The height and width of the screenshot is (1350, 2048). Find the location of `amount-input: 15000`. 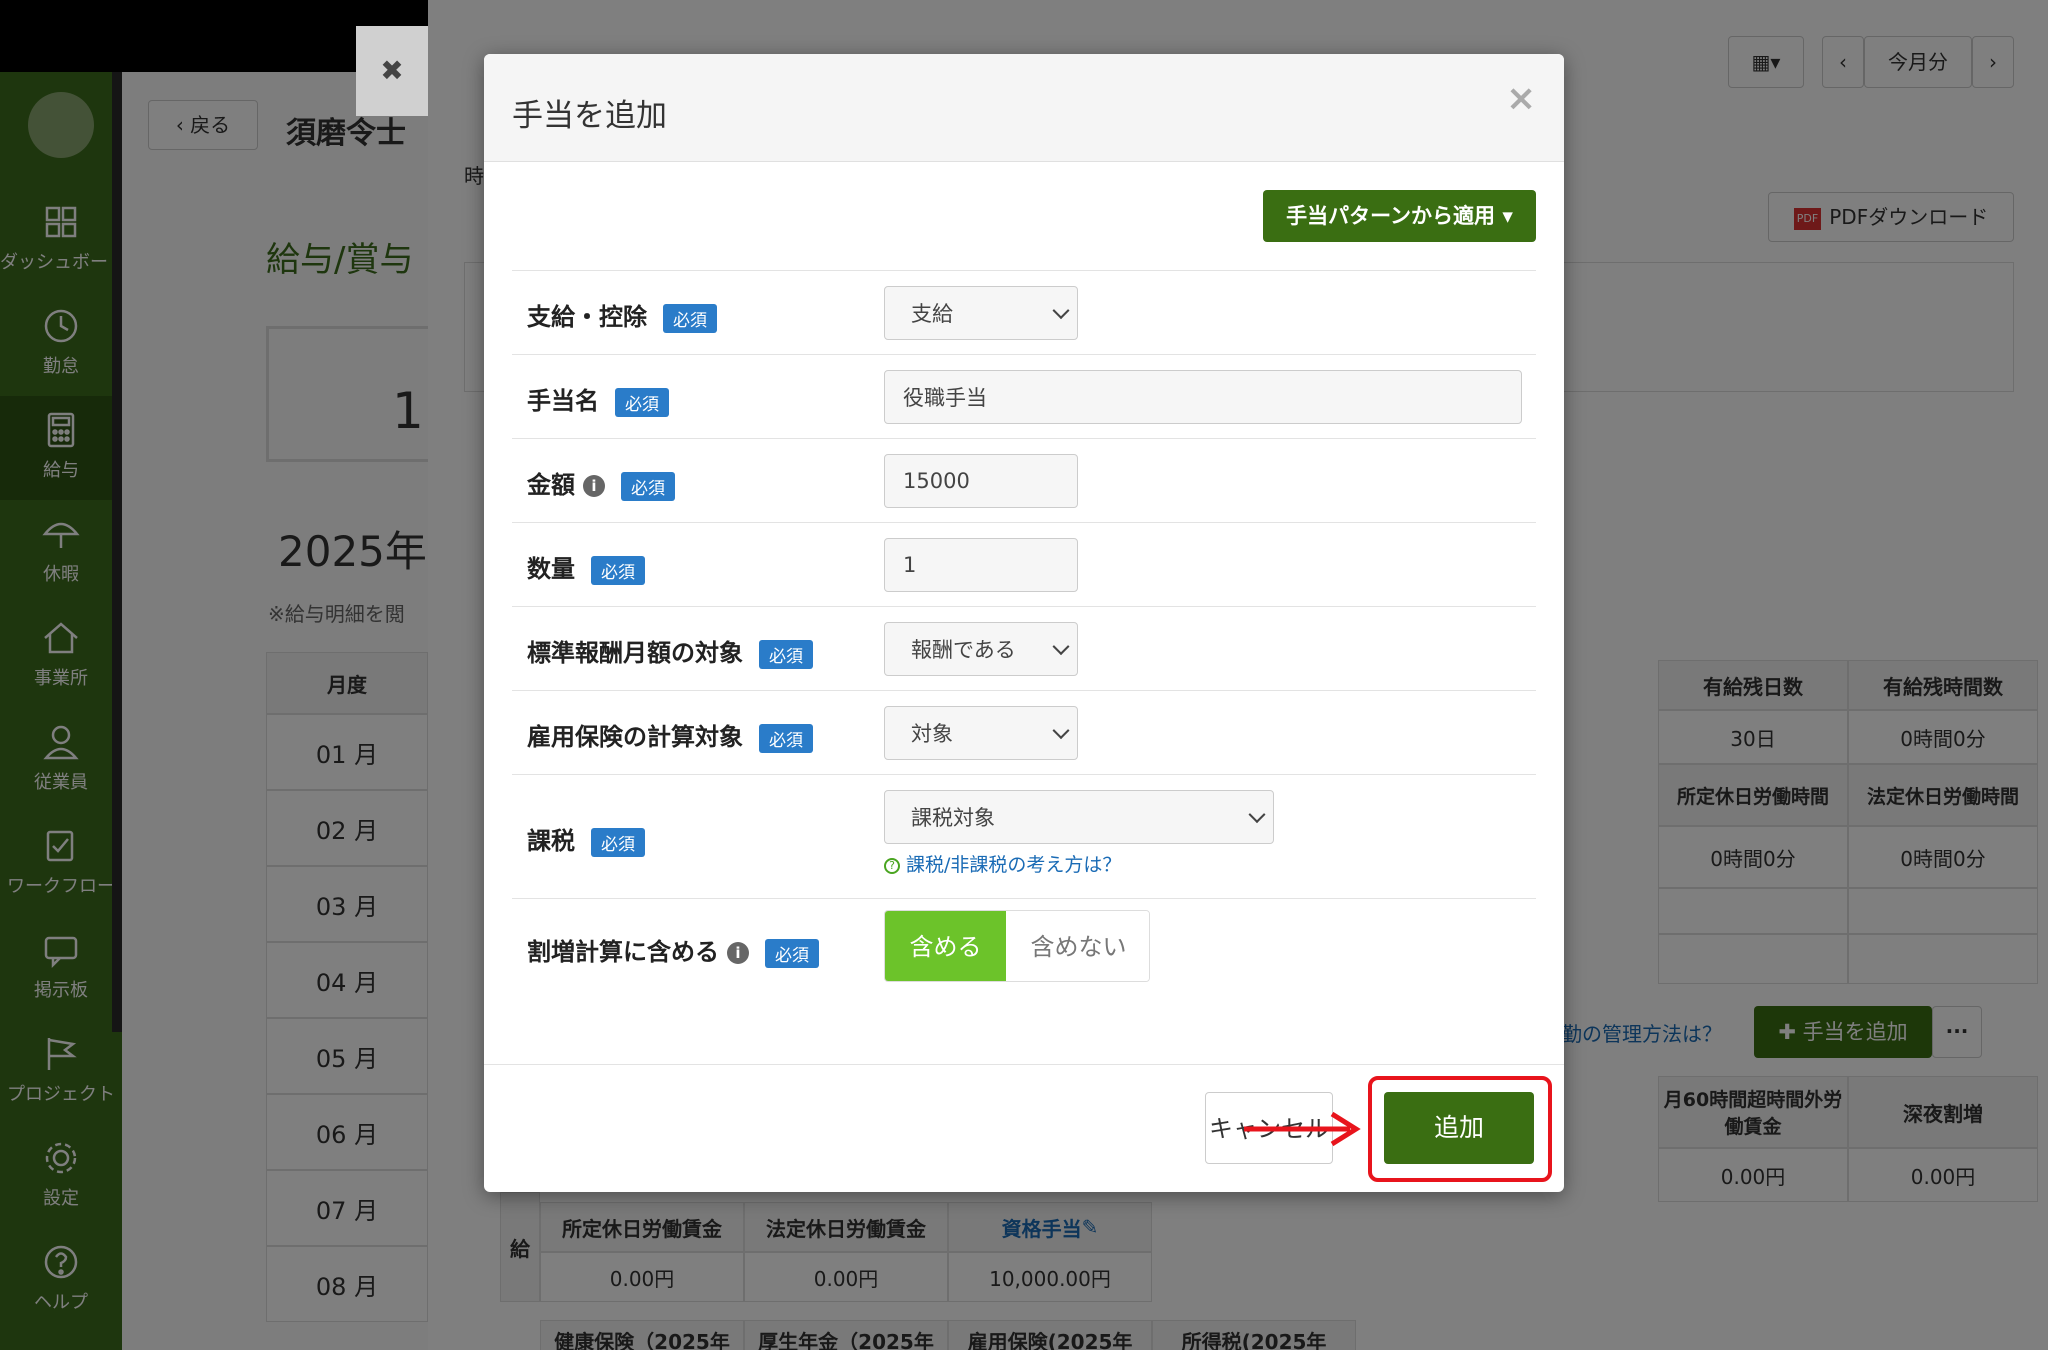

amount-input: 15000 is located at coordinates (981, 481).